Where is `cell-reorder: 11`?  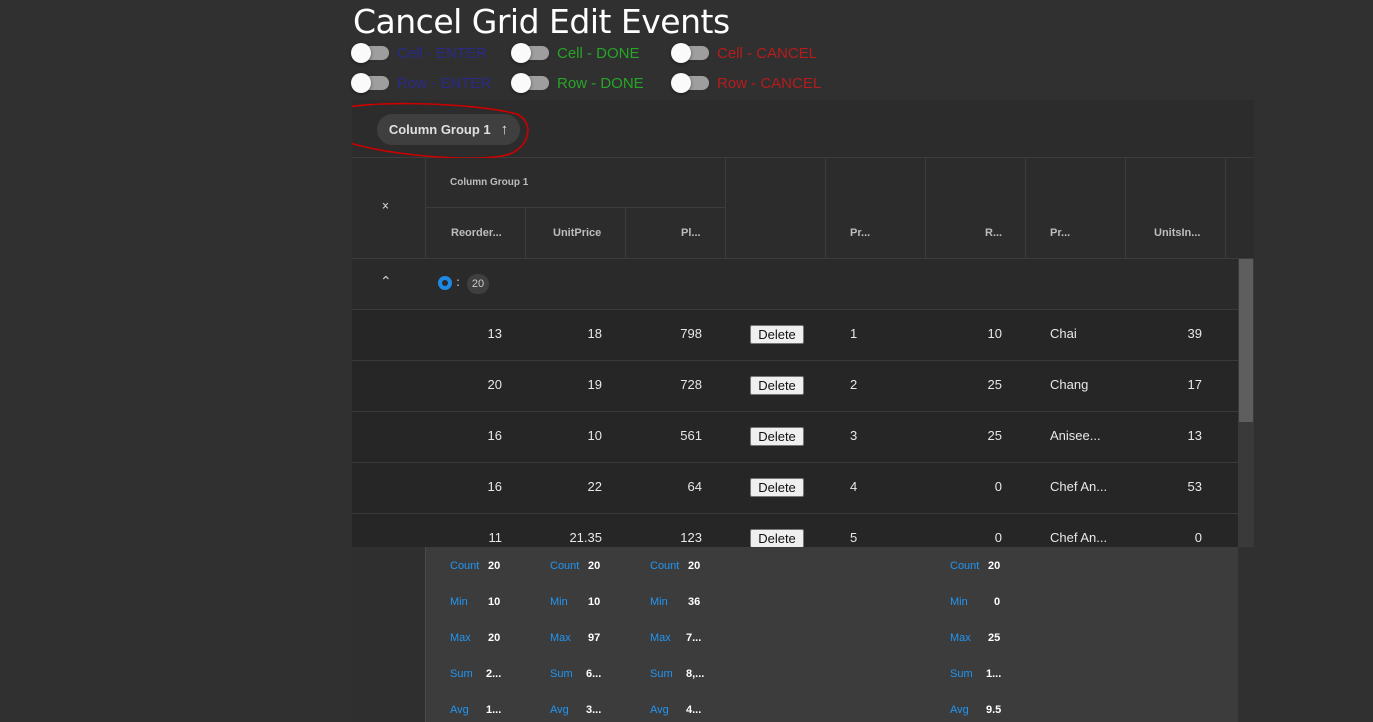 cell-reorder: 11 is located at coordinates (464, 537).